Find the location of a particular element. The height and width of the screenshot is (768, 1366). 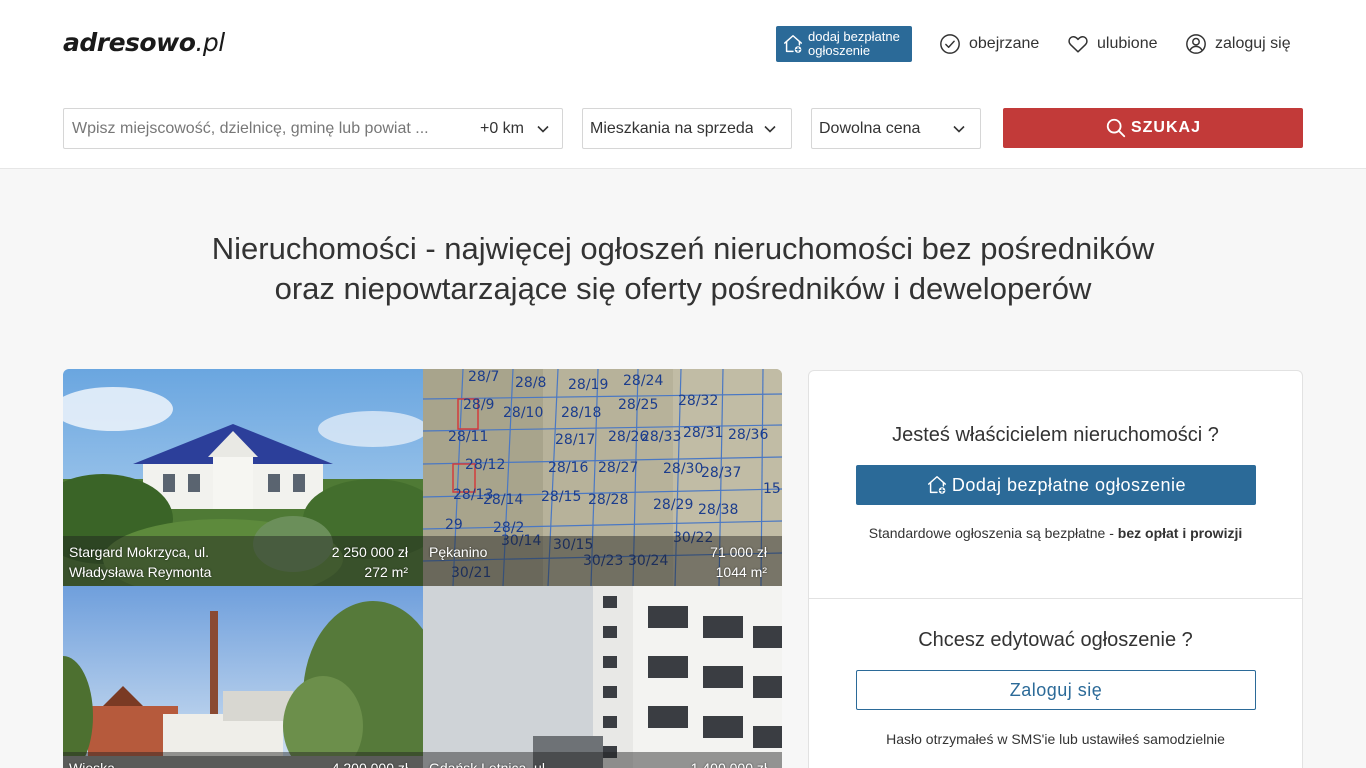

nav-seen-link: obejrzane is located at coordinates (989, 44).